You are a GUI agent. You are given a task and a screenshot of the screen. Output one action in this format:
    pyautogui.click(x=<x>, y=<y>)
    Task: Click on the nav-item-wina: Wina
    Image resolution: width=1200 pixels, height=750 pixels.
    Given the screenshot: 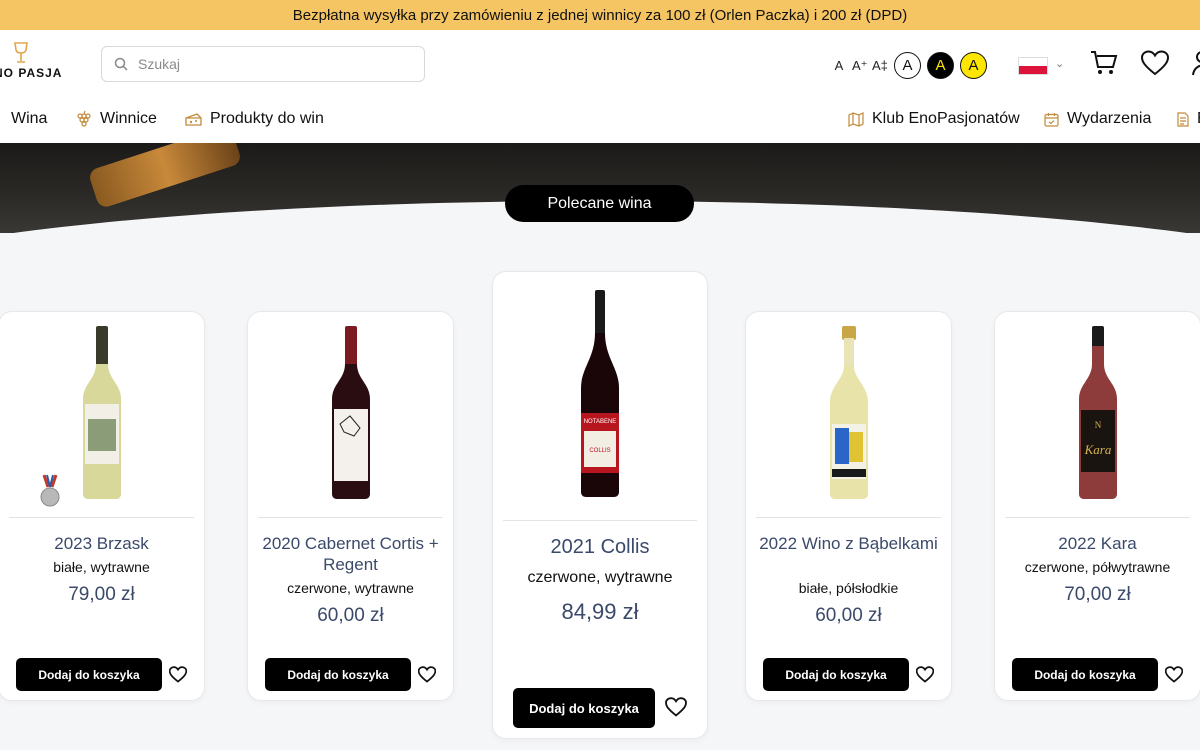 What is the action you would take?
    pyautogui.click(x=29, y=119)
    